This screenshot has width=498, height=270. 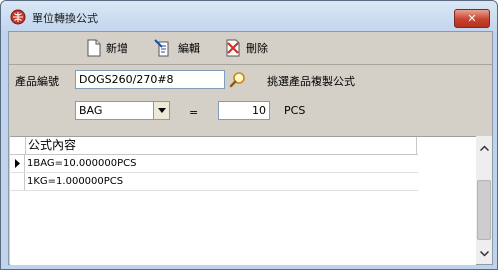 I want to click on table-row: 1BAG=10.000000PCS, so click(x=214, y=164).